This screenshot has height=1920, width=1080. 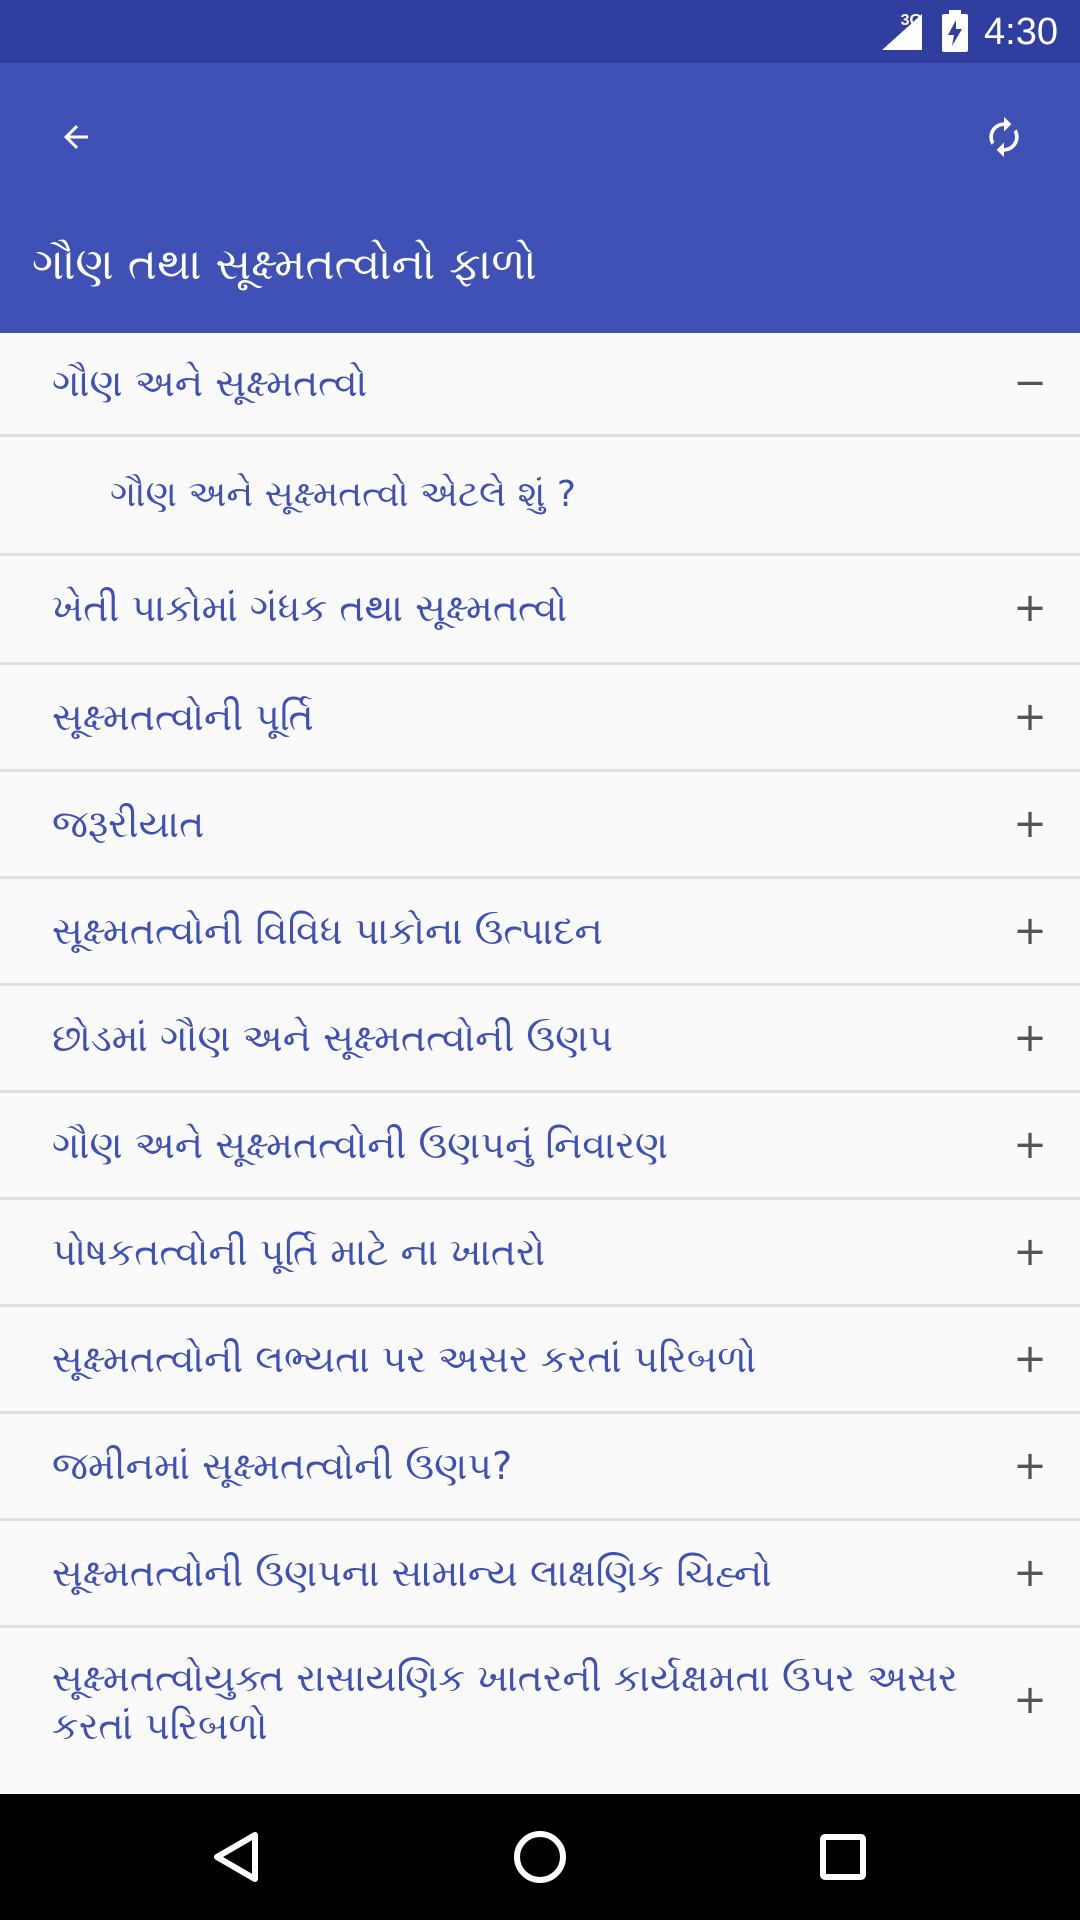 I want to click on nav-home-button, so click(x=540, y=1857).